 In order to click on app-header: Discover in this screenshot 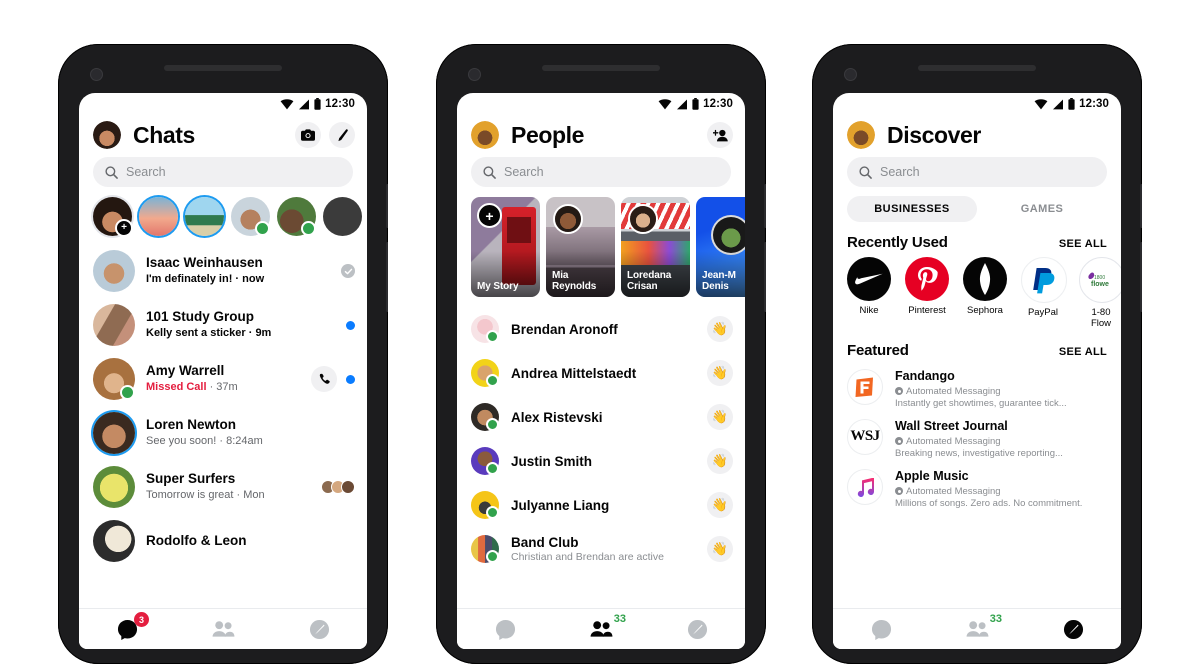, I will do `click(977, 134)`.